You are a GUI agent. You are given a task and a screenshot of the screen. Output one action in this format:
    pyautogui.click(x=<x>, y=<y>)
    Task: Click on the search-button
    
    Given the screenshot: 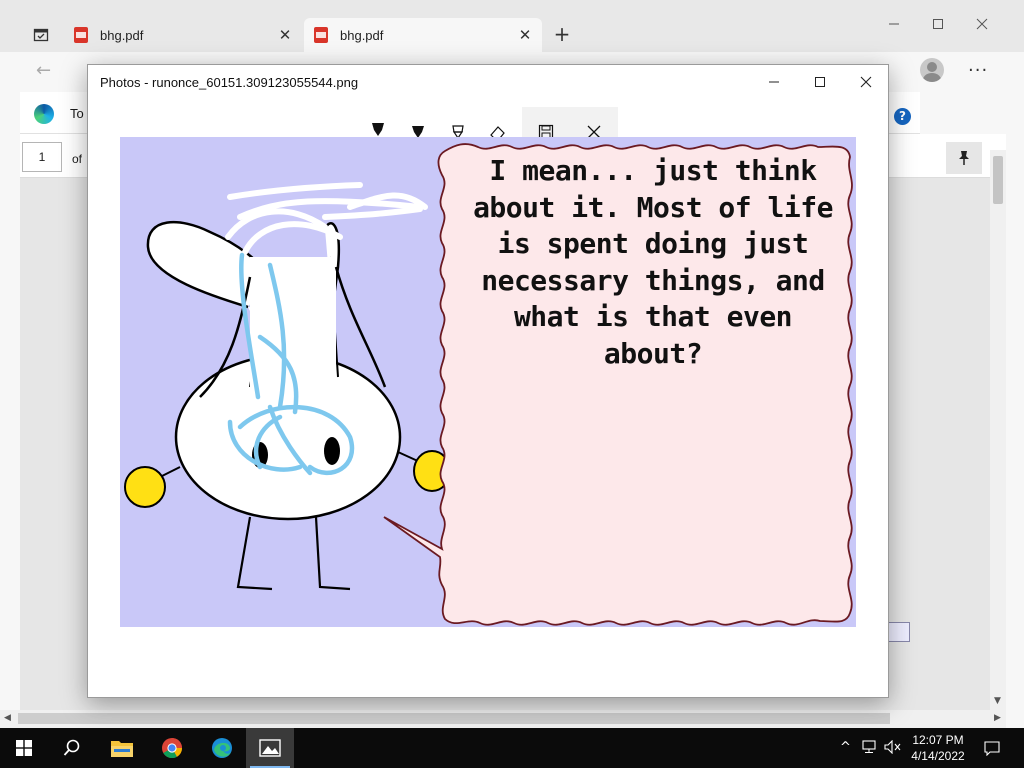 What is the action you would take?
    pyautogui.click(x=72, y=748)
    